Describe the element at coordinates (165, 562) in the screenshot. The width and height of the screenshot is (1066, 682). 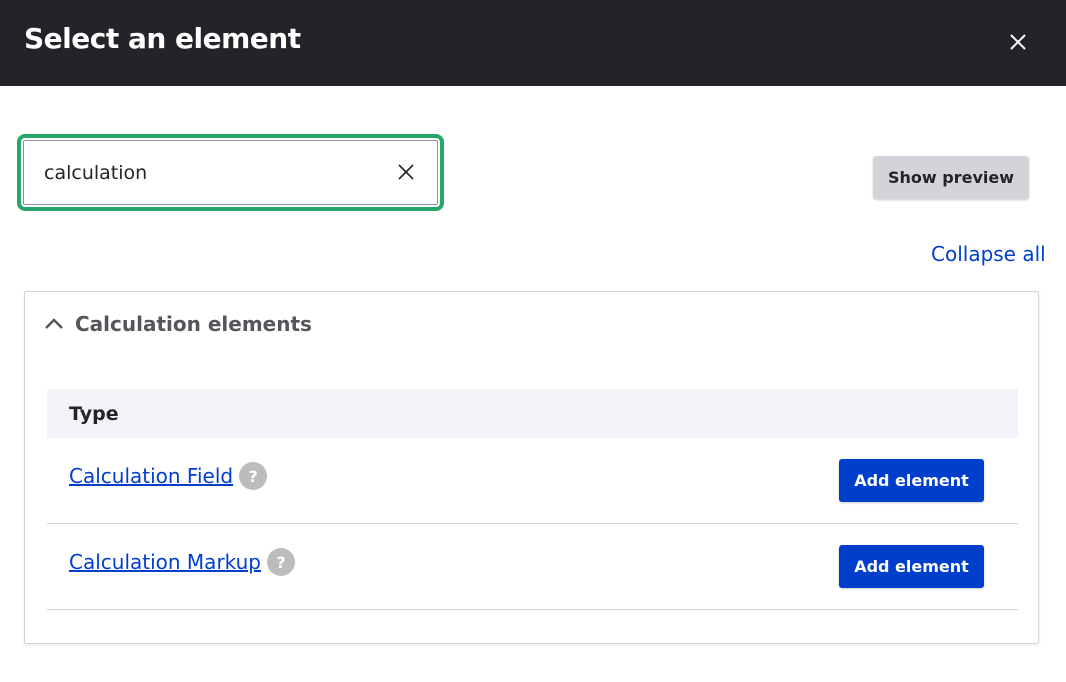
I see `element-link: Calculation Markup` at that location.